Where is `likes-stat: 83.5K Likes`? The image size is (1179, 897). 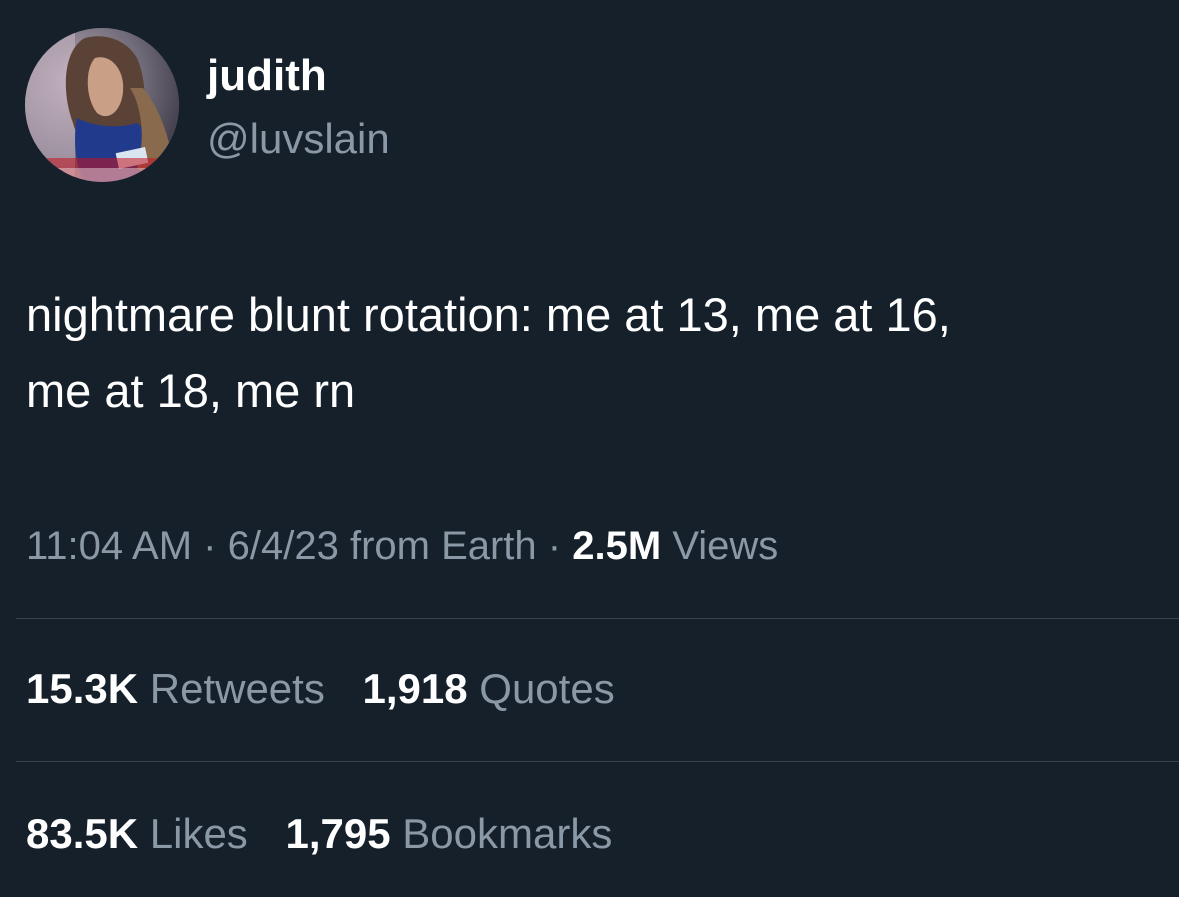 likes-stat: 83.5K Likes is located at coordinates (137, 834).